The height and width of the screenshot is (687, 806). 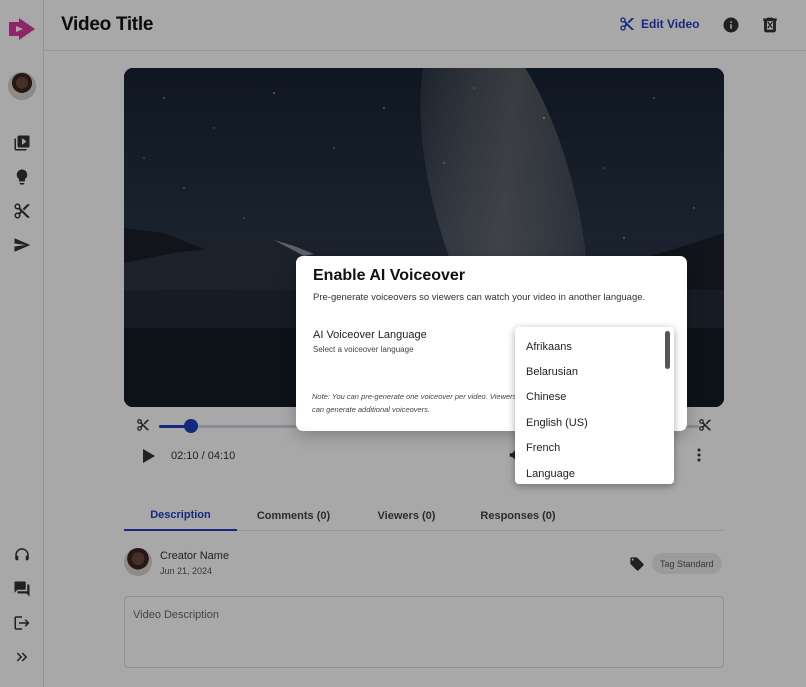 I want to click on voiceover-language-hint: Select a voiceover language, so click(x=363, y=349).